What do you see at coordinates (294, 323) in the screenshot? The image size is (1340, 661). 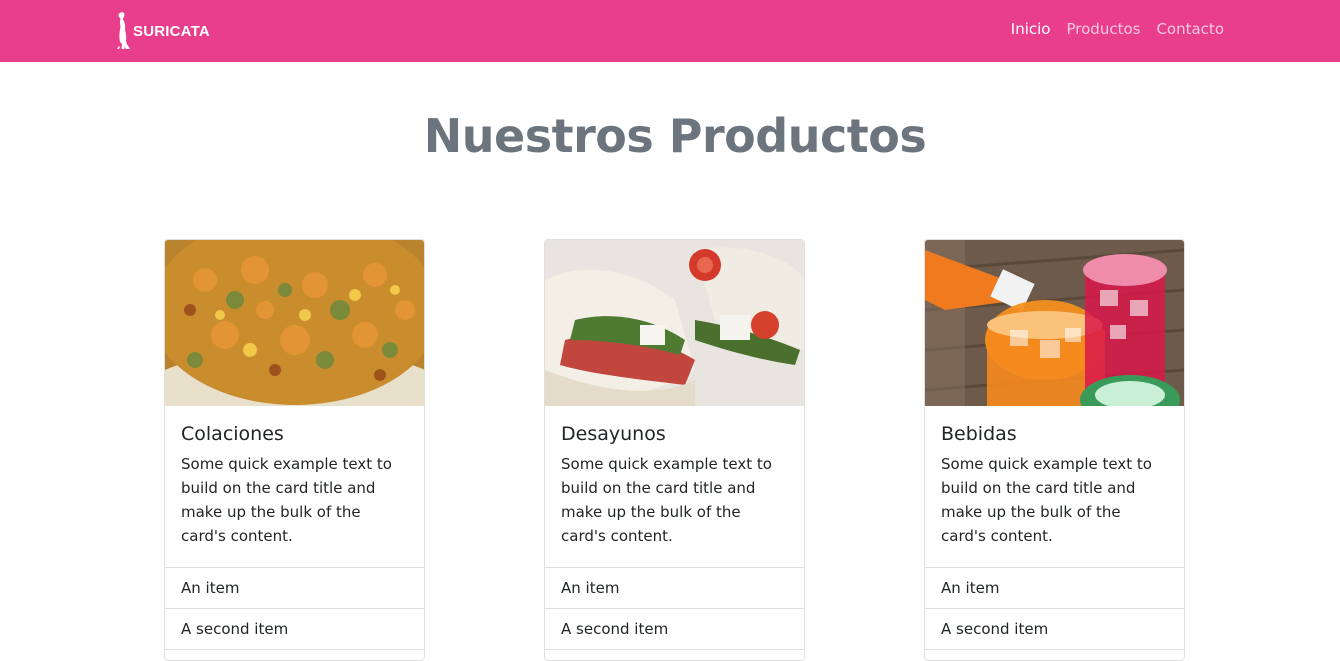 I see `card-image-colaciones` at bounding box center [294, 323].